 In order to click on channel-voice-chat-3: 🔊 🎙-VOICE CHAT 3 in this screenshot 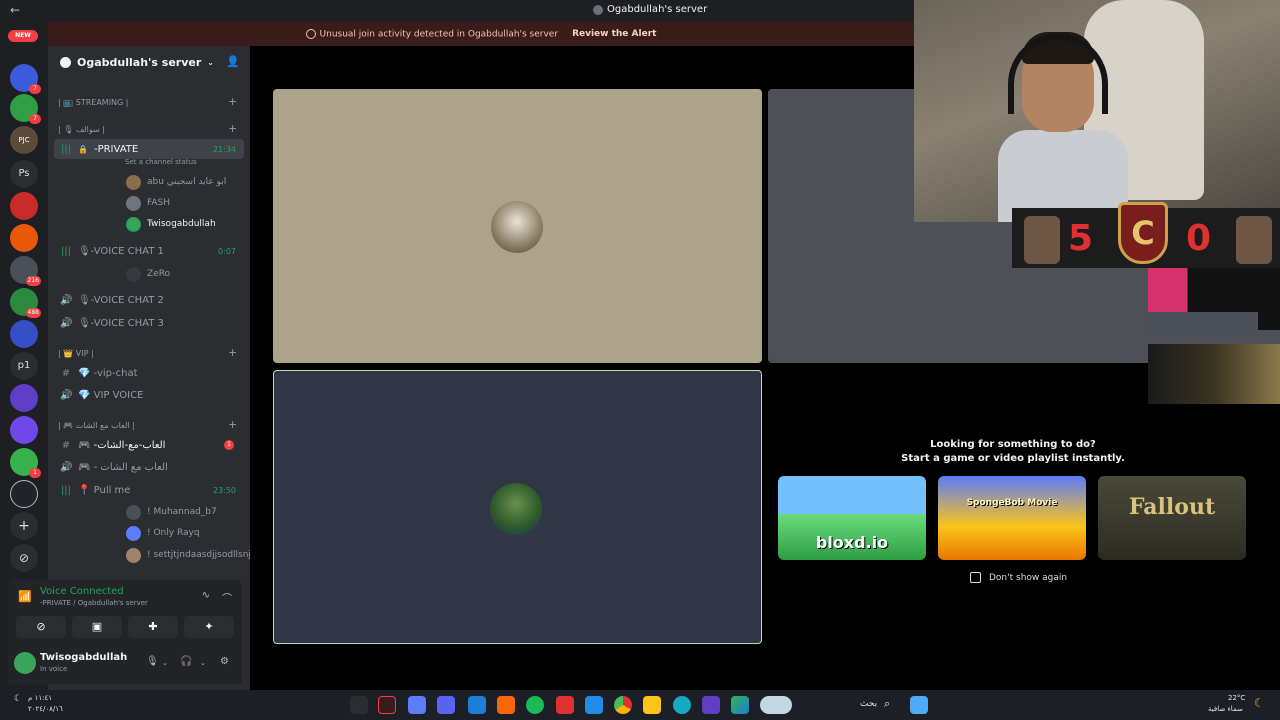, I will do `click(149, 323)`.